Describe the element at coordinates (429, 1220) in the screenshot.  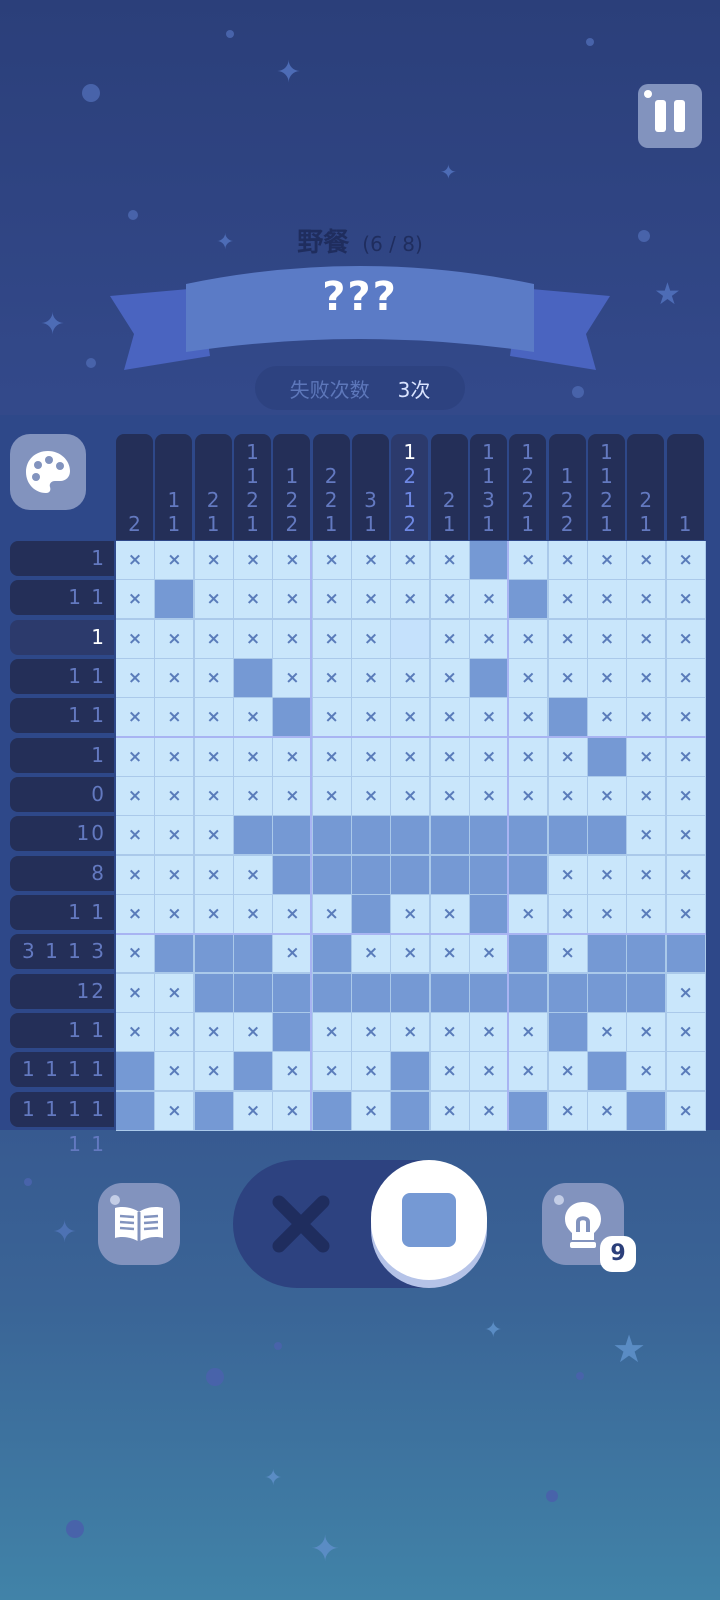
I see `fill-mode-button` at that location.